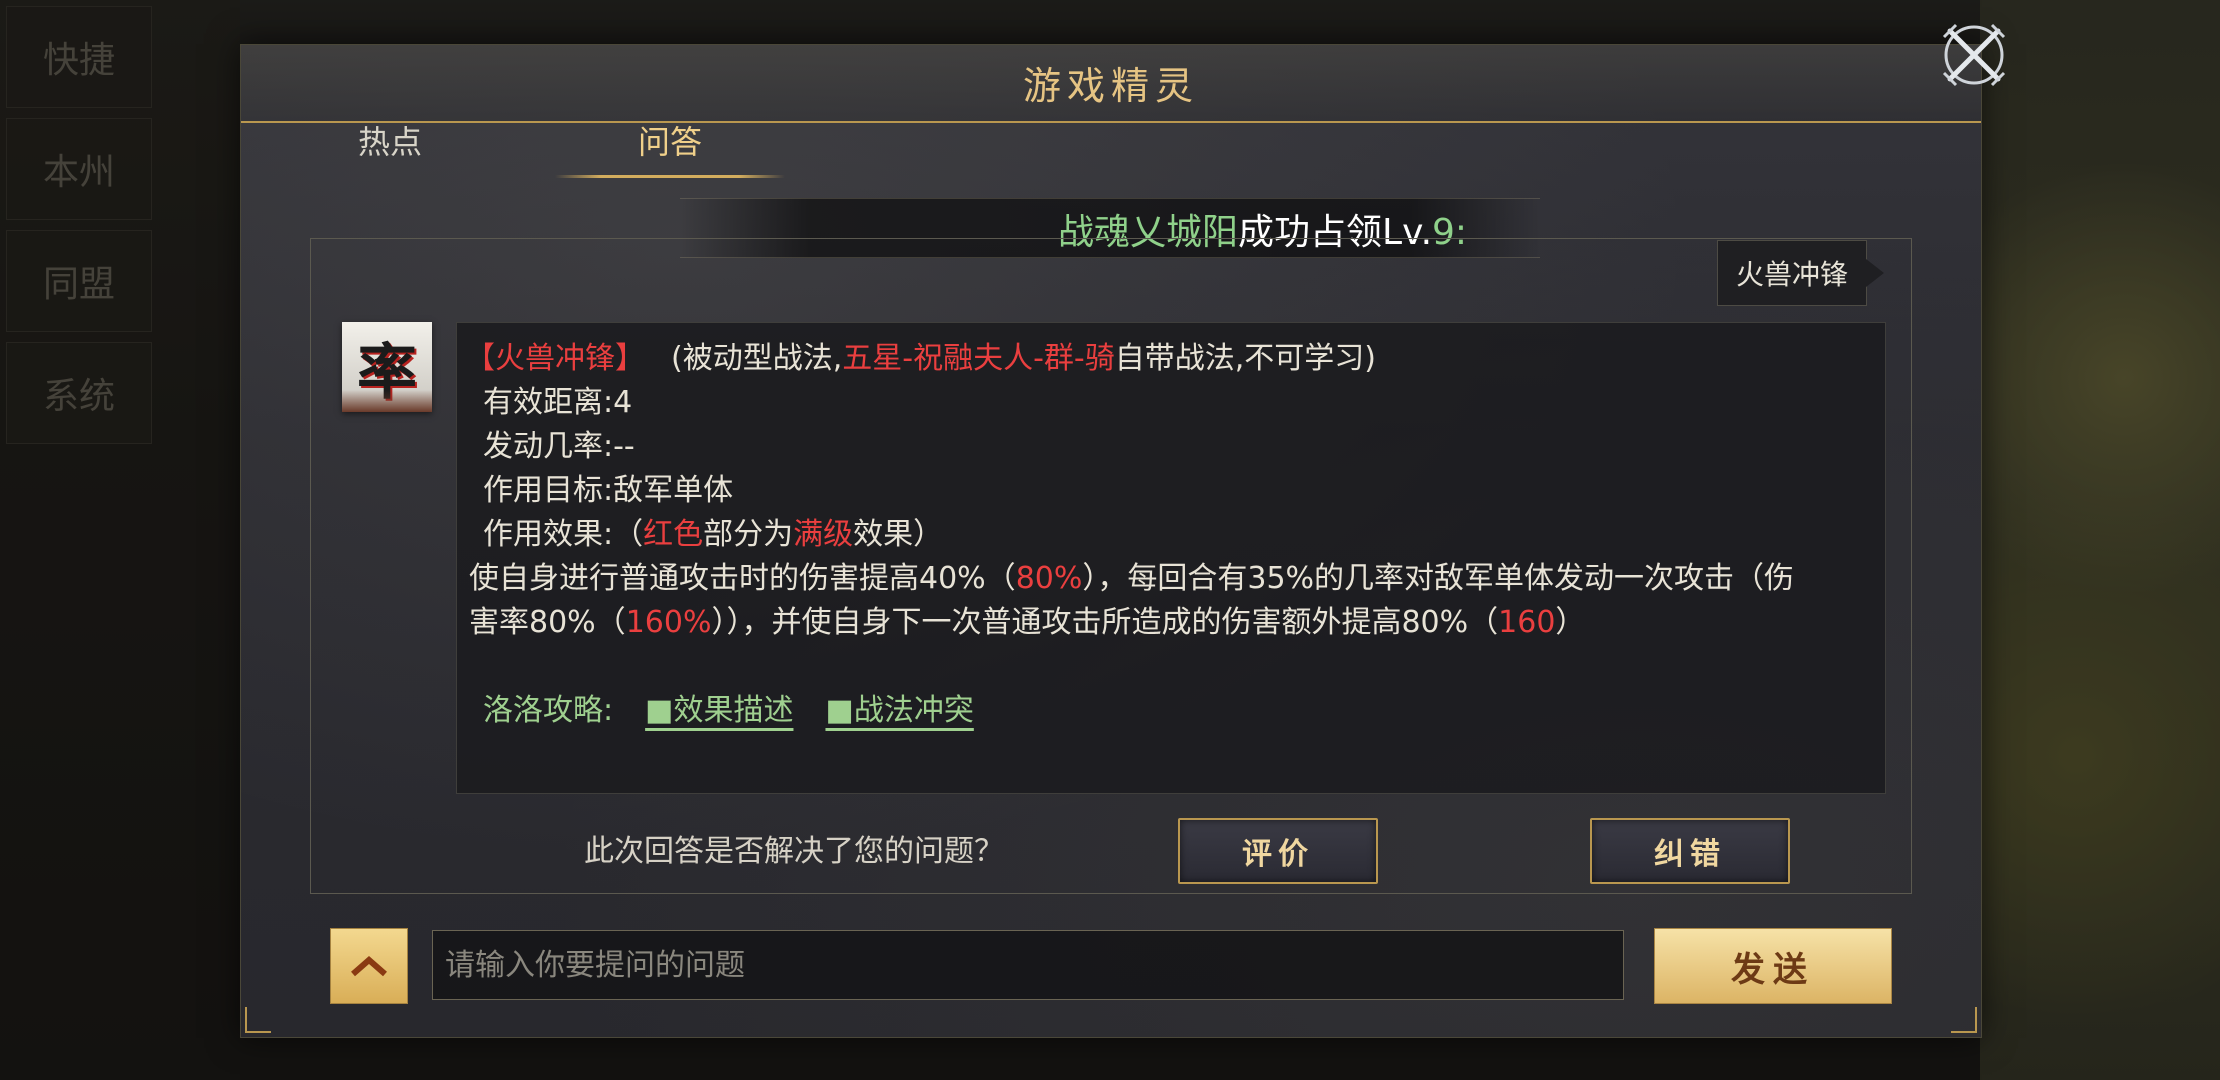 The image size is (2220, 1080). What do you see at coordinates (668, 622) in the screenshot?
I see `desc-red: 160%` at bounding box center [668, 622].